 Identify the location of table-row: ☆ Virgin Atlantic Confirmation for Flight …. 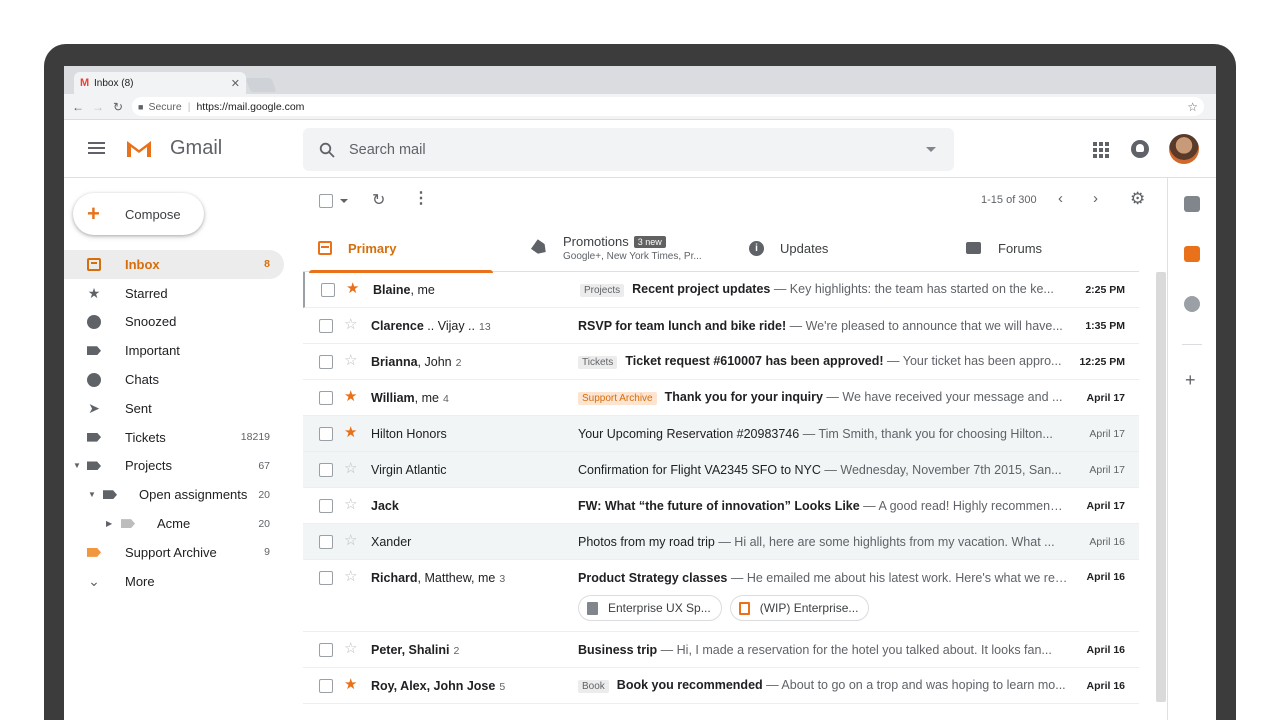
(721, 470).